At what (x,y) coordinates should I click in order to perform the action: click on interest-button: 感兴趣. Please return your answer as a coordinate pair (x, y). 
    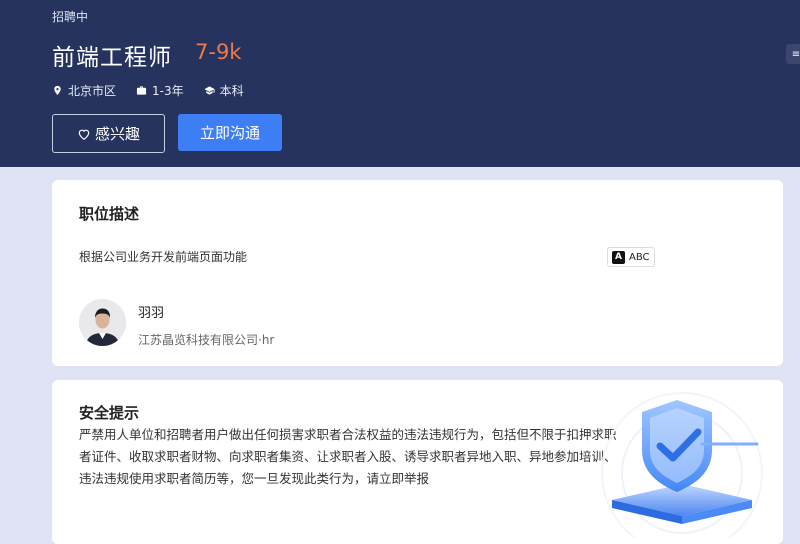
    Looking at the image, I should click on (108, 133).